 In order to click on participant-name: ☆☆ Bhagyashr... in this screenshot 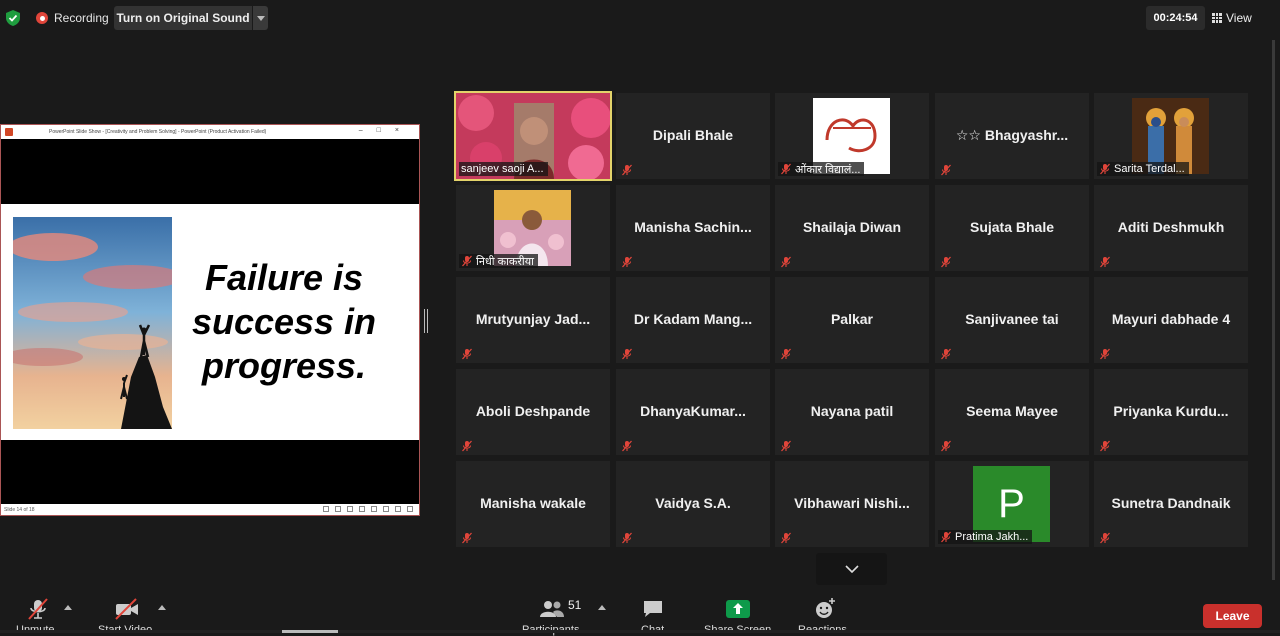, I will do `click(1012, 135)`.